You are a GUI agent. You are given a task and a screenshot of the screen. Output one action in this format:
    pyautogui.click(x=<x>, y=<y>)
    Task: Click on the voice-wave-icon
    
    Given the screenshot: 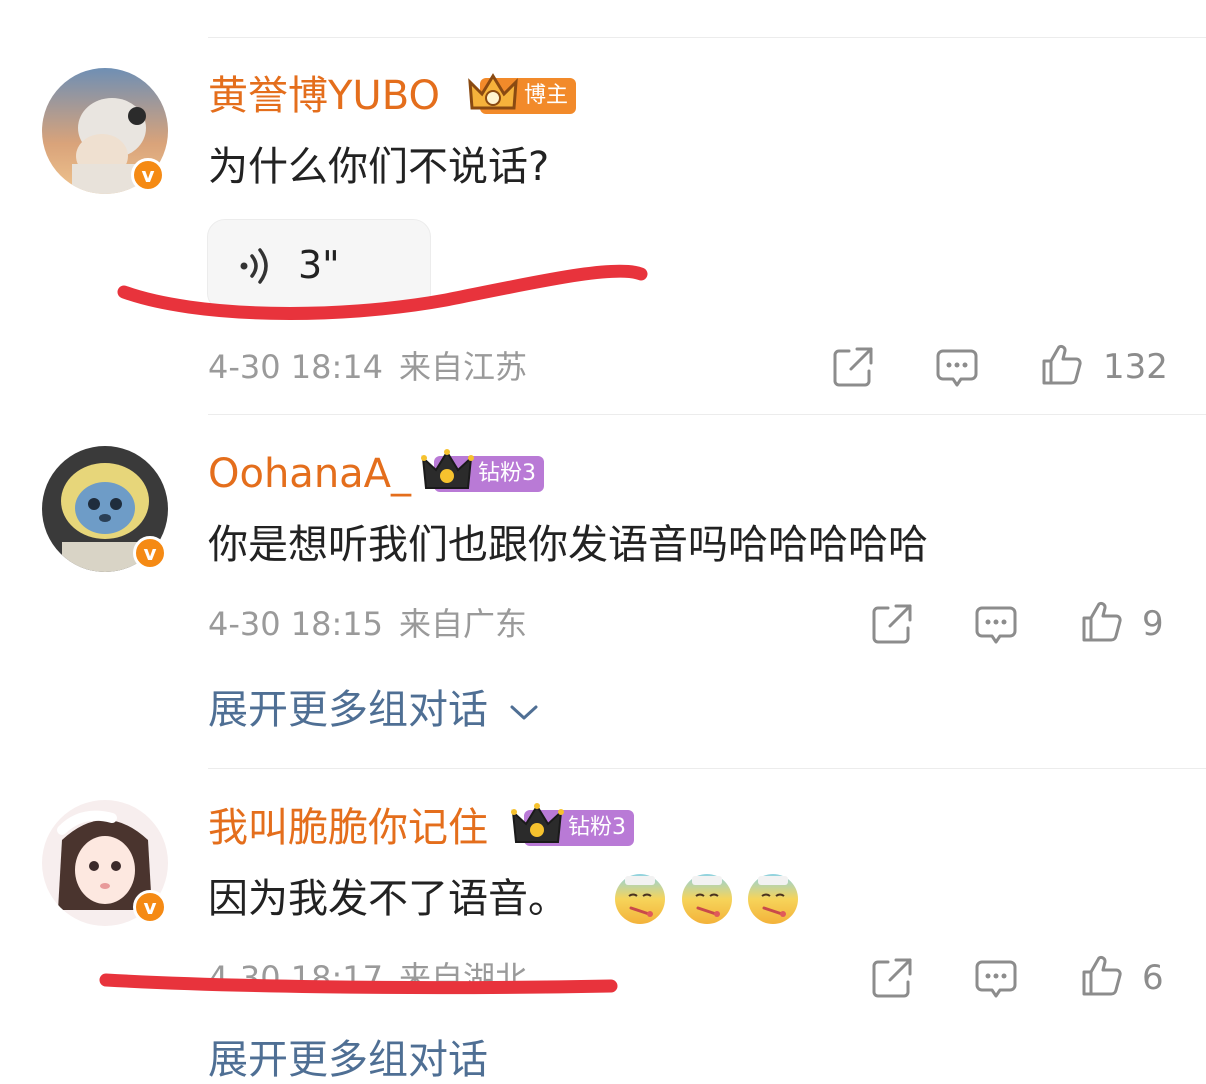 What is the action you would take?
    pyautogui.click(x=254, y=266)
    